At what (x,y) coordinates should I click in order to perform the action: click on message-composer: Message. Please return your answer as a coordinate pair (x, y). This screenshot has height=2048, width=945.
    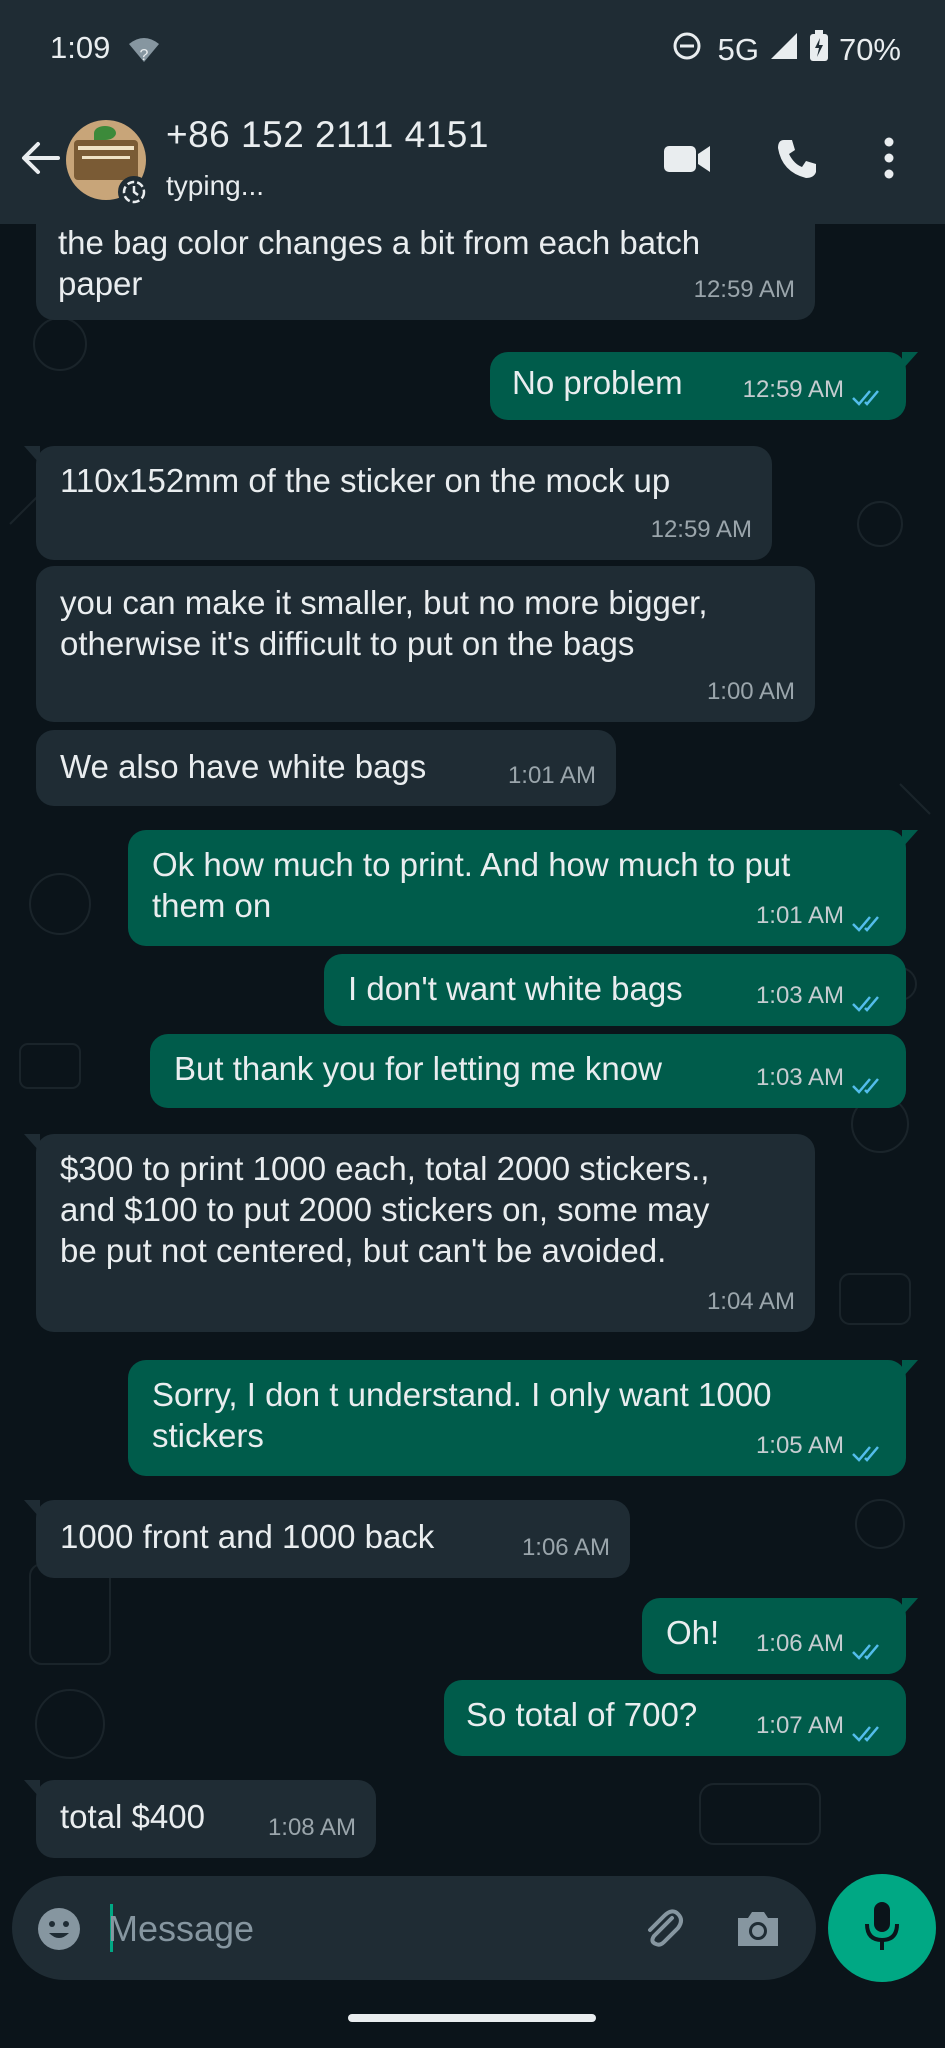
    Looking at the image, I should click on (414, 1928).